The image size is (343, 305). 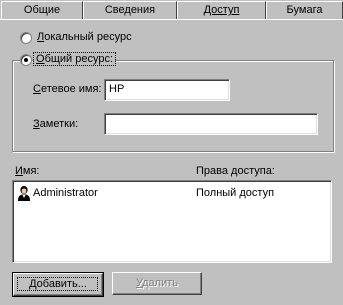 I want to click on tab-page-border, so click(x=171, y=19).